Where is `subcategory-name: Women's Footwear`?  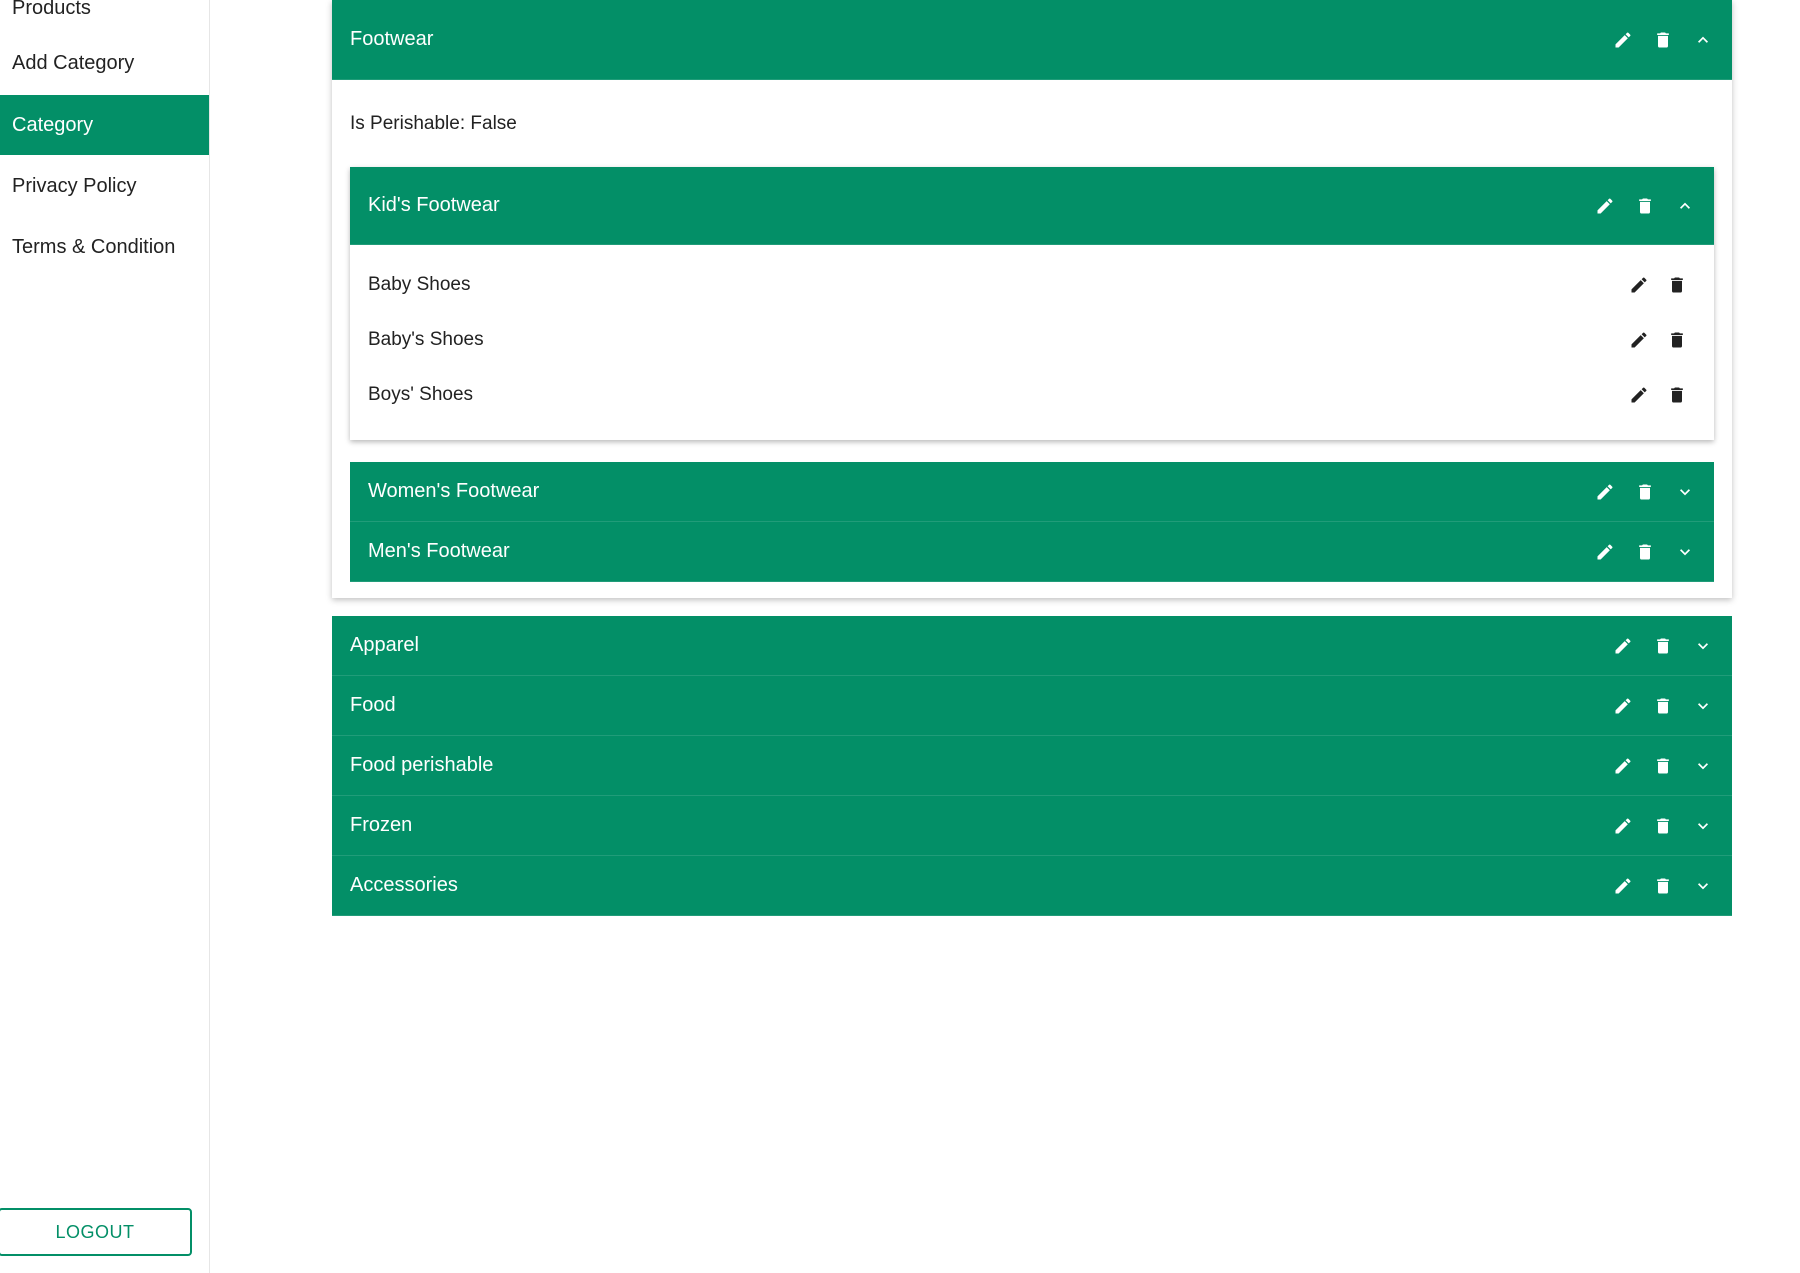
subcategory-name: Women's Footwear is located at coordinates (454, 491).